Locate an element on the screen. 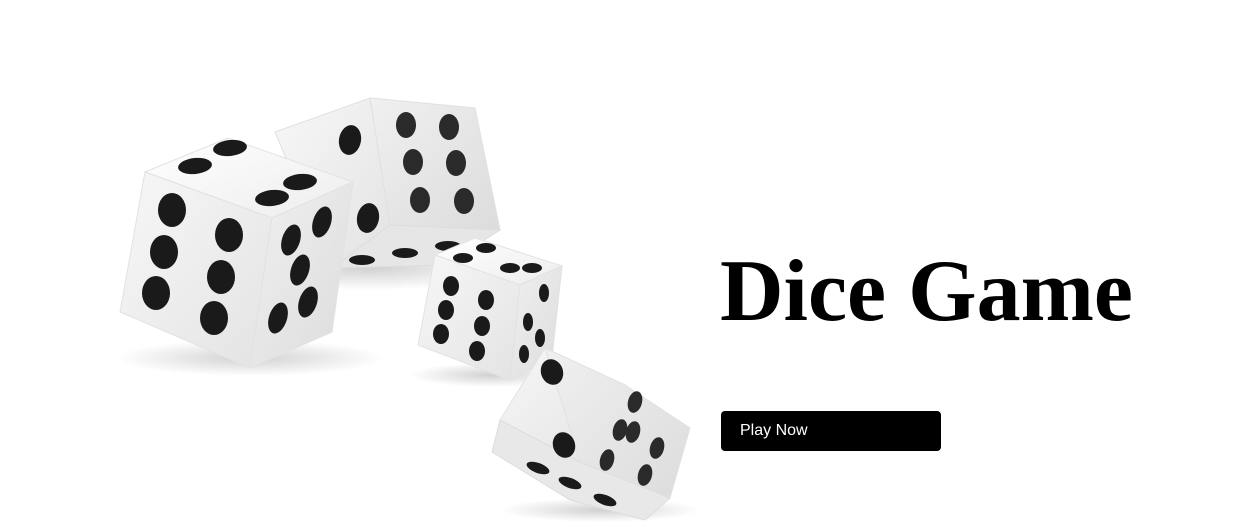  hero-text: Dice Game is located at coordinates (980, 292).